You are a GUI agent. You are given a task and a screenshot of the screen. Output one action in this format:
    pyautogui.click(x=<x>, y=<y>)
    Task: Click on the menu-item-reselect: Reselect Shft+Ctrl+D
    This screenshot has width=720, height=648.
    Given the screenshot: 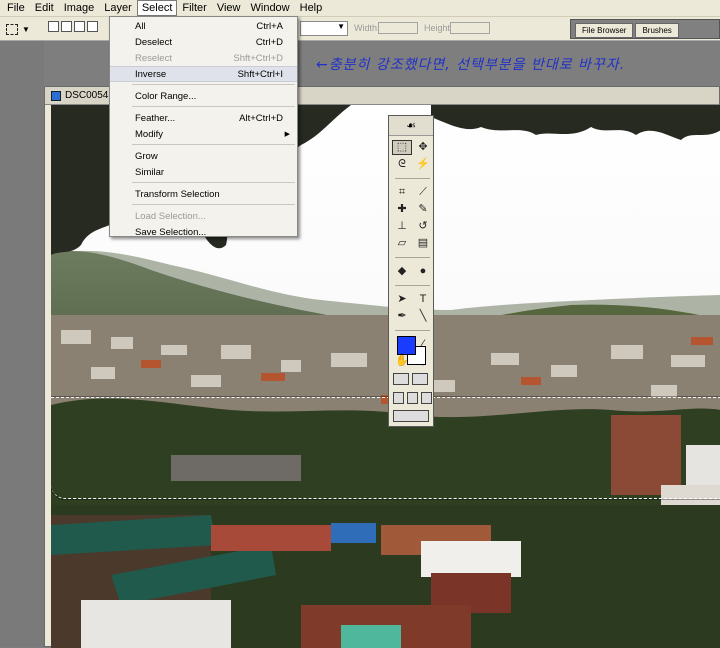 What is the action you would take?
    pyautogui.click(x=203, y=58)
    